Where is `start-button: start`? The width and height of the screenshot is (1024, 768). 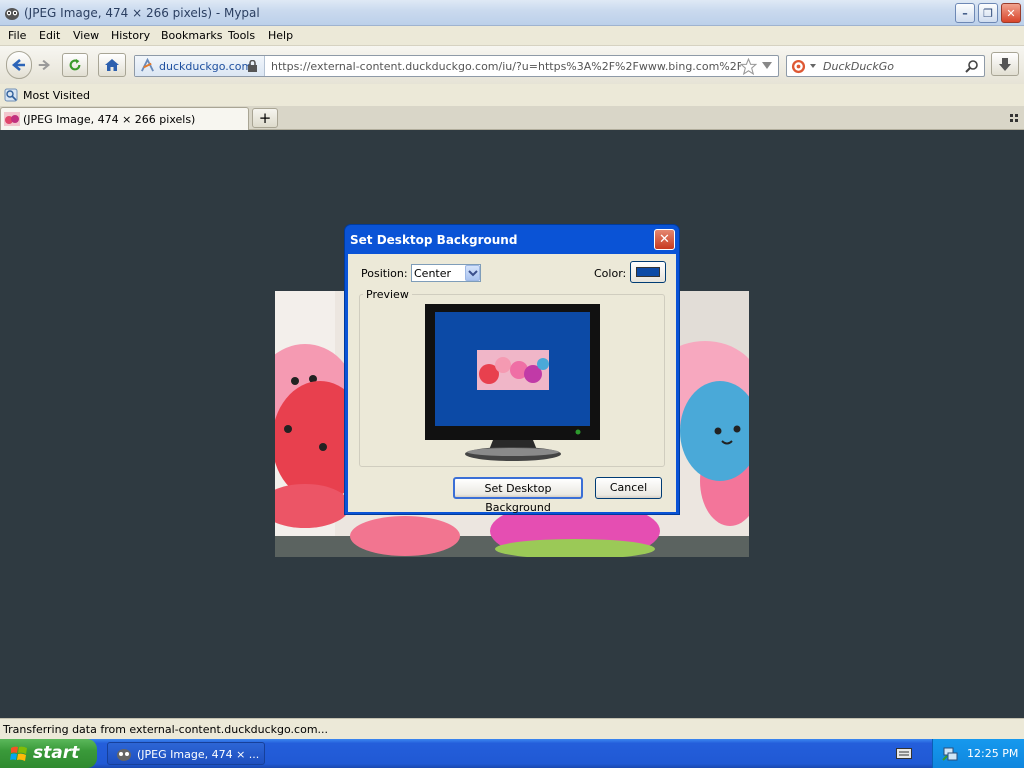 start-button: start is located at coordinates (48, 753).